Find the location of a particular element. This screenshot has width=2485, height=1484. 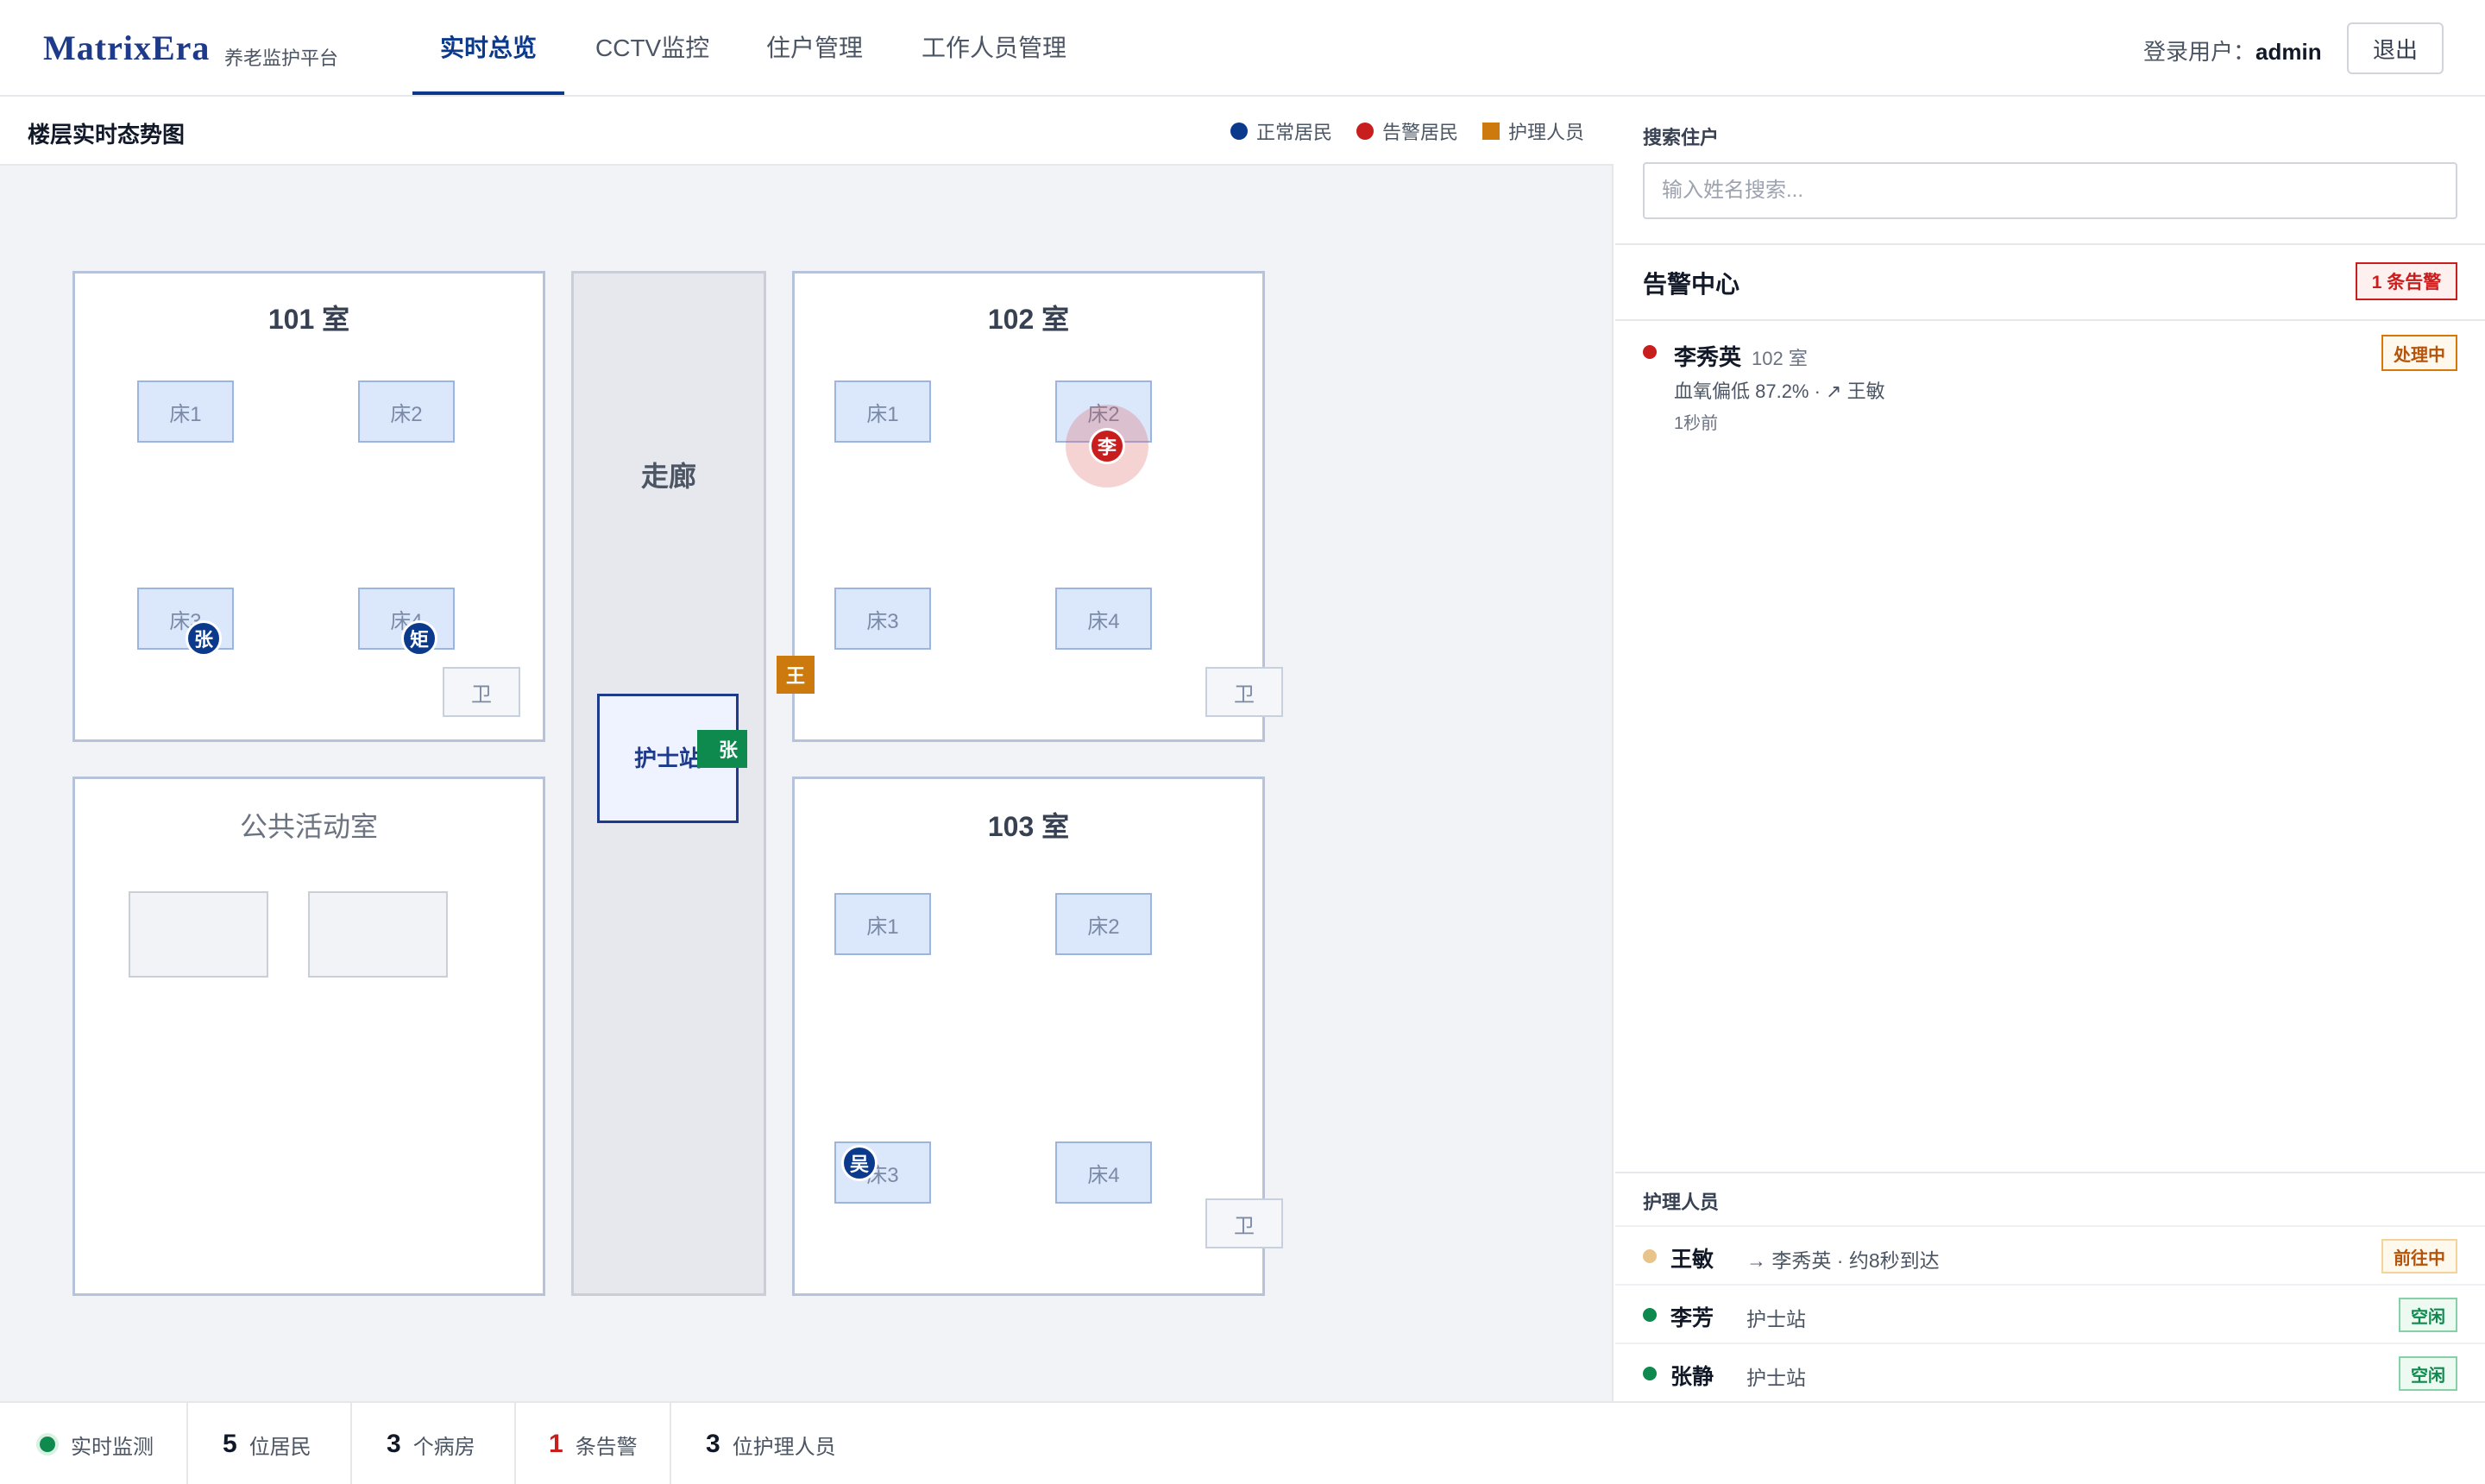

resident-marker: 张 is located at coordinates (204, 638).